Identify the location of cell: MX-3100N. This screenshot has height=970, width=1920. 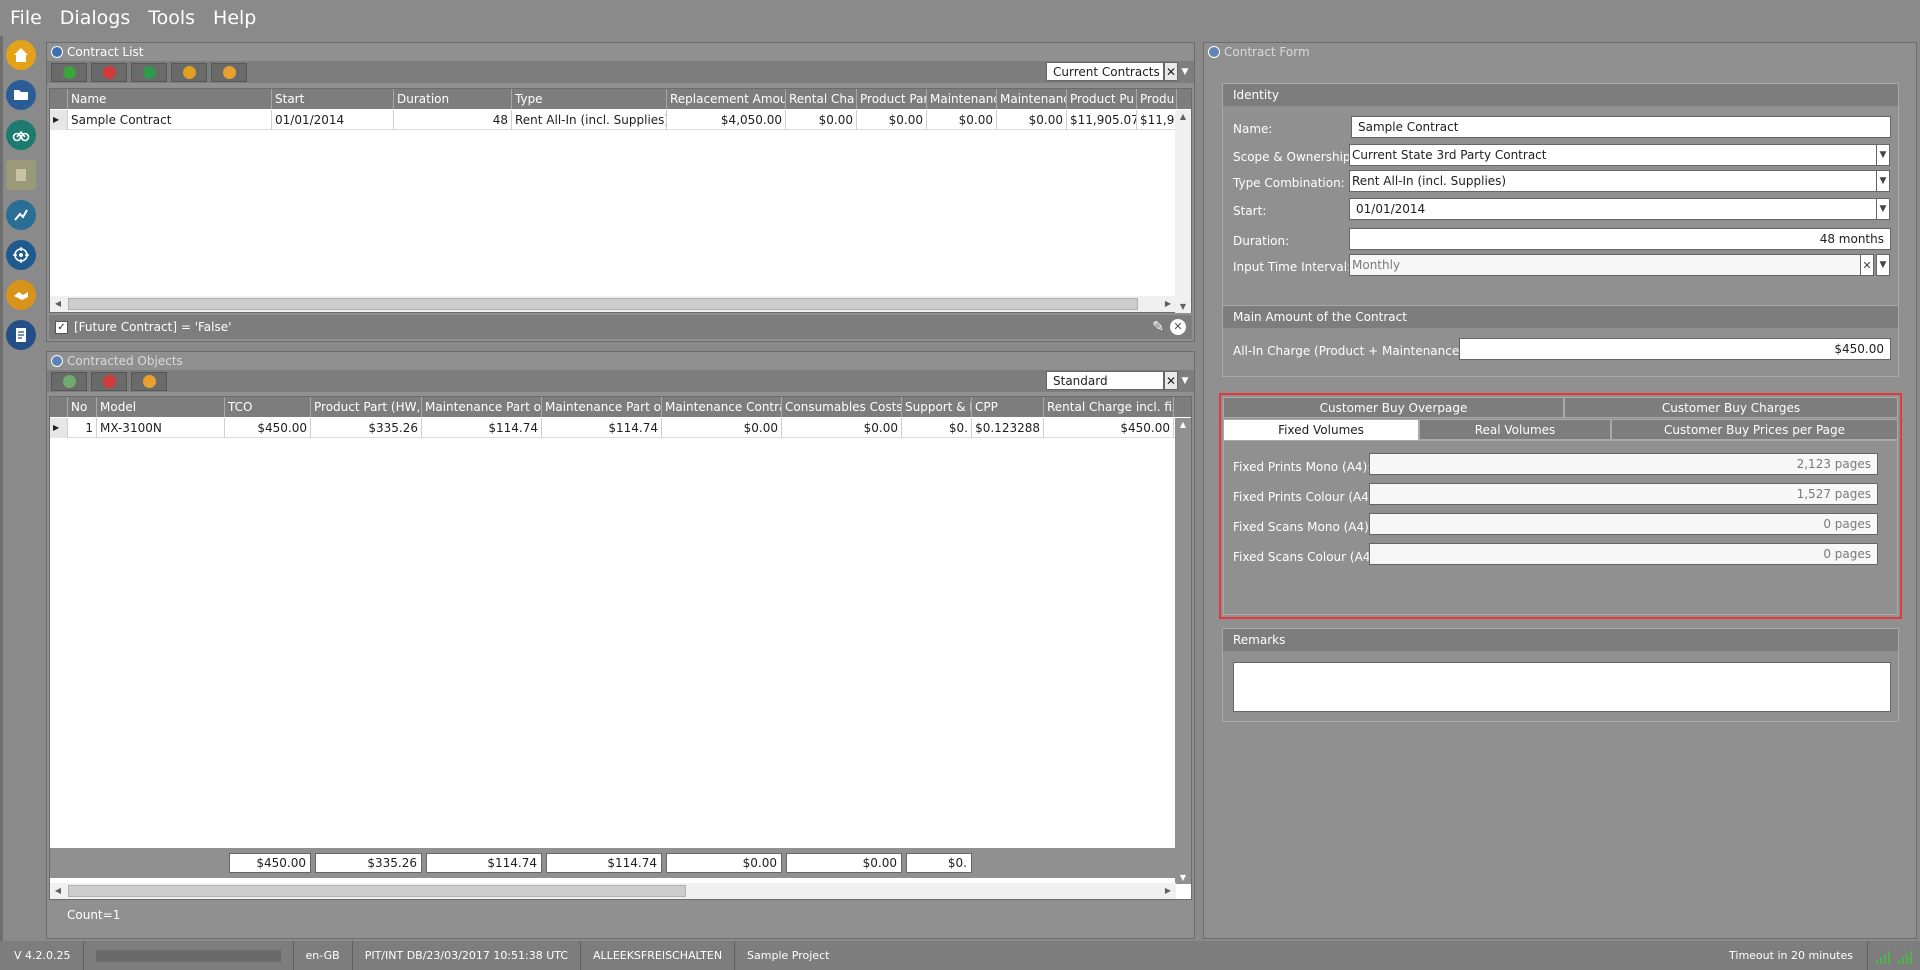
(161, 428).